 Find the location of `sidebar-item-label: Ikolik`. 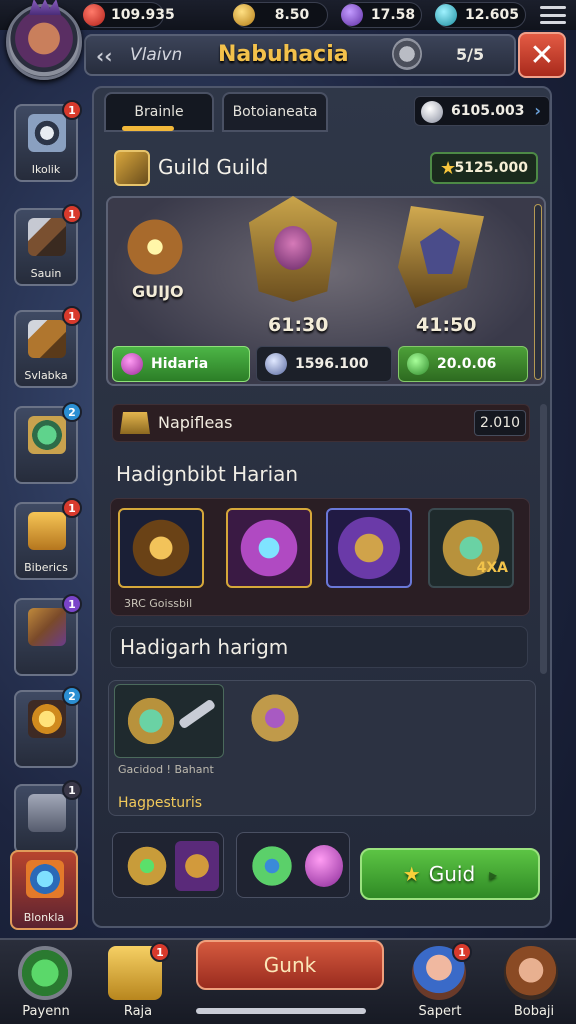

sidebar-item-label: Ikolik is located at coordinates (46, 169).